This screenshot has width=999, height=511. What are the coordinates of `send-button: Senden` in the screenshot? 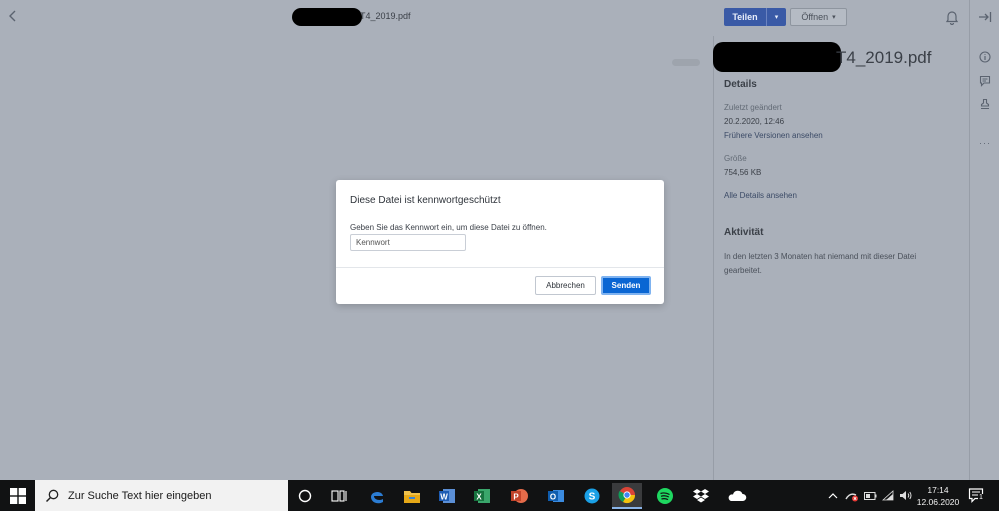 It's located at (626, 285).